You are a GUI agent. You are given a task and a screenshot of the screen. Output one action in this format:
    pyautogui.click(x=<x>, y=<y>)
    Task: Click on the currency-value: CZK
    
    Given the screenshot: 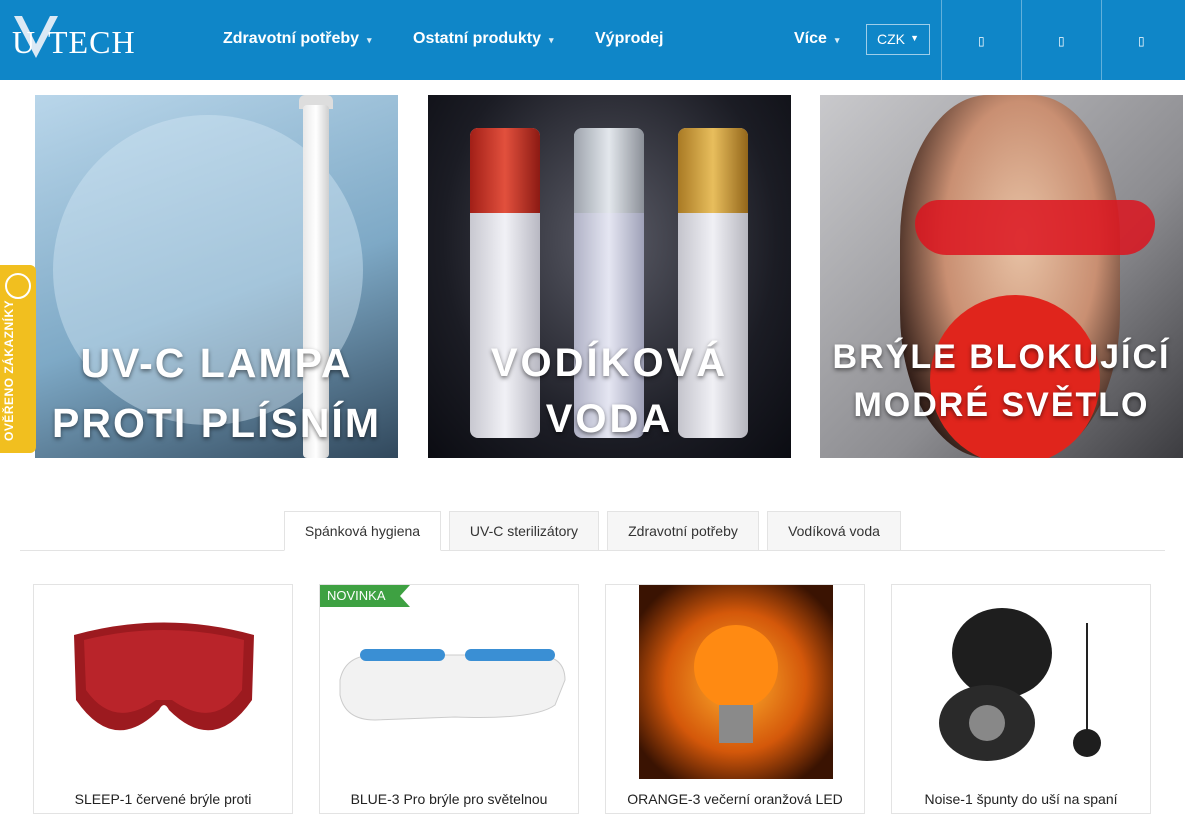 What is the action you would take?
    pyautogui.click(x=891, y=39)
    